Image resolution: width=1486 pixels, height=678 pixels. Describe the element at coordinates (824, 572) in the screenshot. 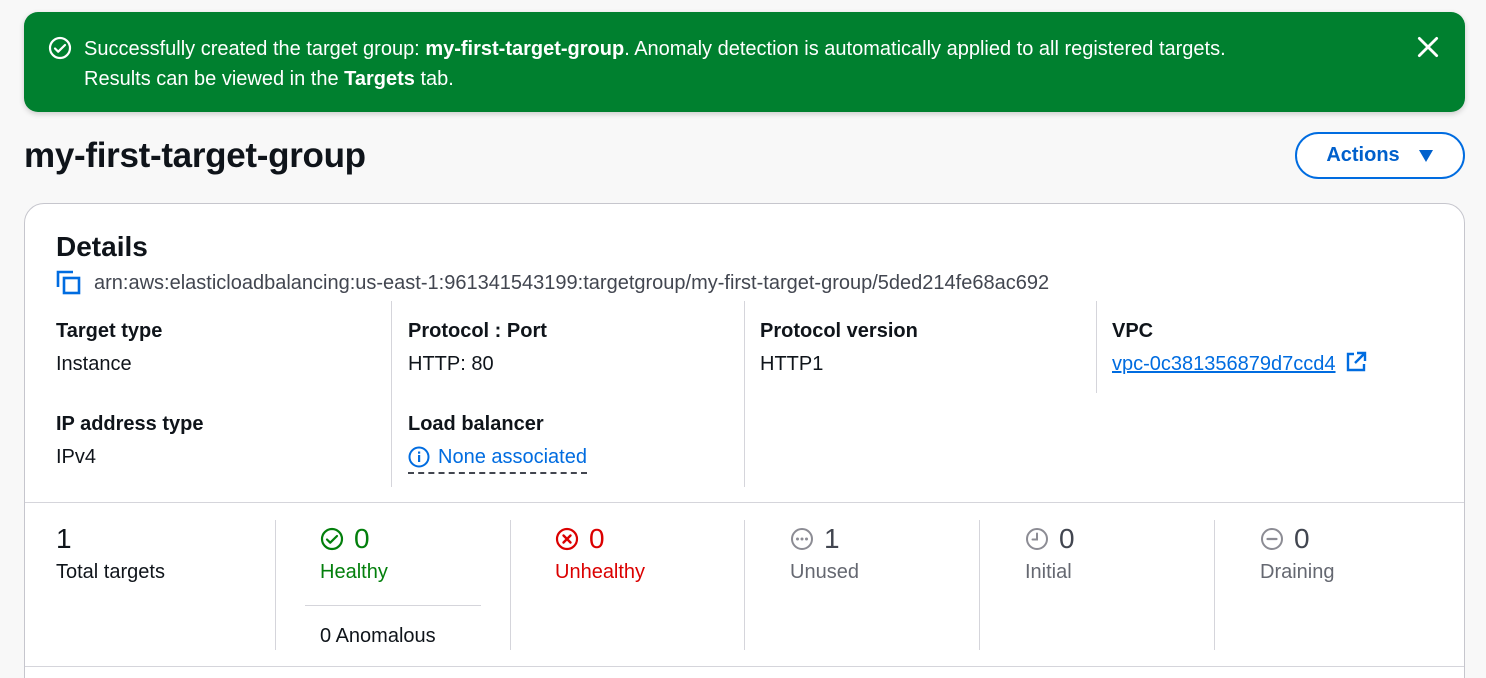

I see `unused-label: Unused` at that location.